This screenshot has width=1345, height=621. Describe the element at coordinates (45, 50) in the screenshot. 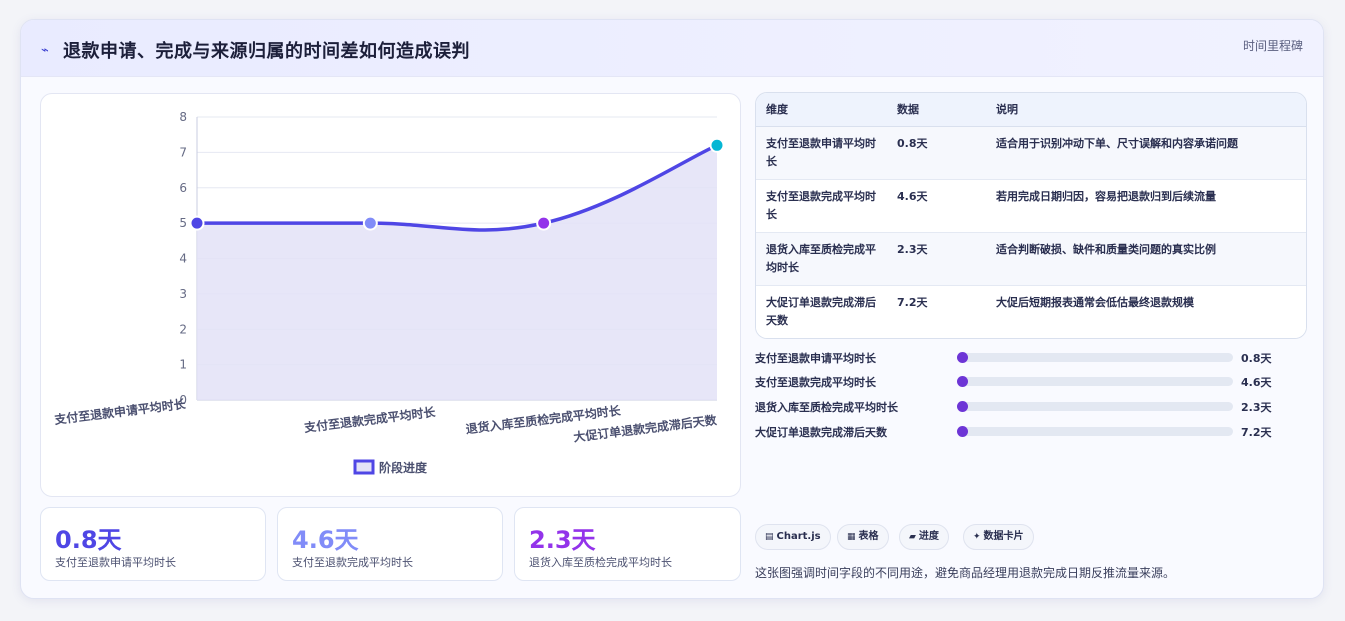

I see `sparkline-icon: ⌁` at that location.